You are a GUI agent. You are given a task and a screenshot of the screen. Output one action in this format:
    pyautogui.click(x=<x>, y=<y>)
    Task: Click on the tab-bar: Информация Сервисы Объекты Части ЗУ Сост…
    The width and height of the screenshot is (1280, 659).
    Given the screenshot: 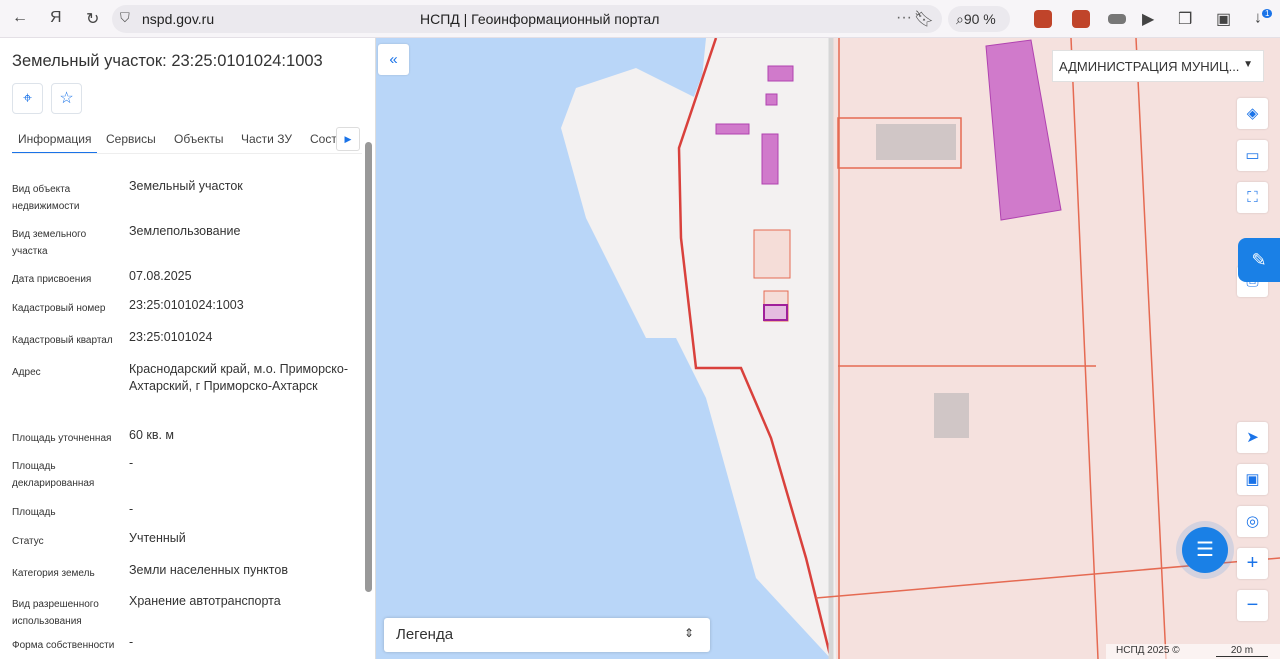 What is the action you would take?
    pyautogui.click(x=187, y=142)
    